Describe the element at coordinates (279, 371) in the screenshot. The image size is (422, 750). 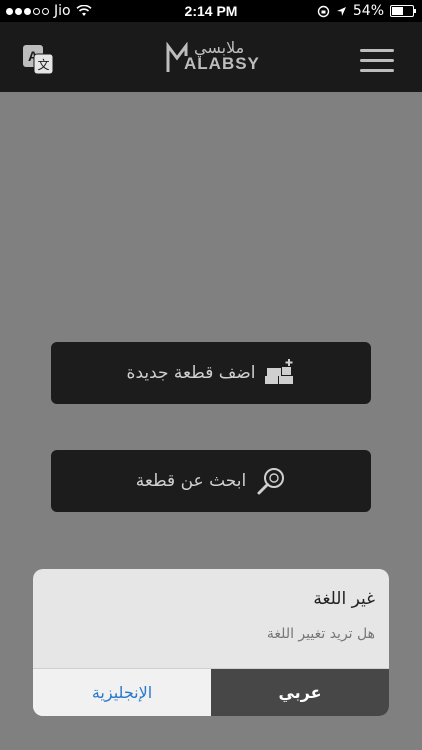
I see `add-clothes-icon` at that location.